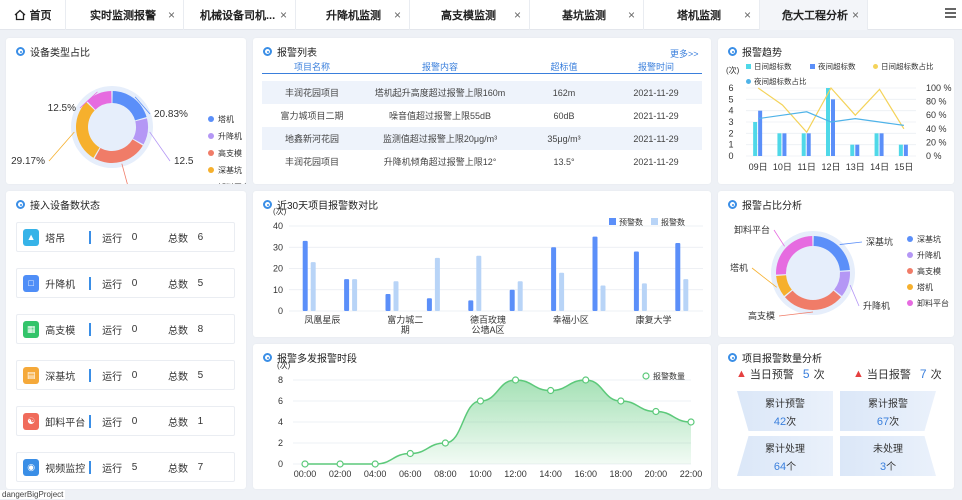  I want to click on device-row: □ 升降机 运行 0 总数 5, so click(125, 283).